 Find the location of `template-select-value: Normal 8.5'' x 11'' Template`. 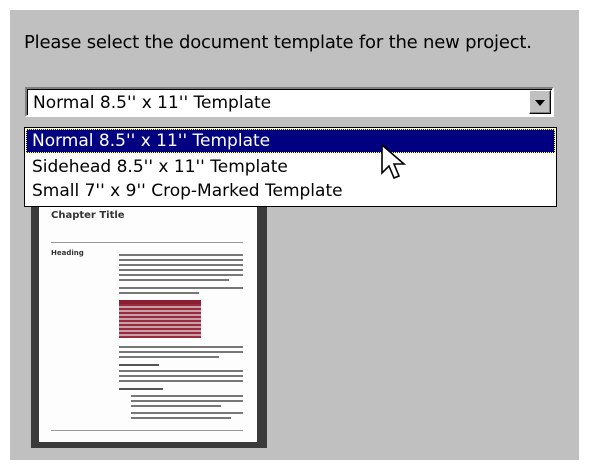

template-select-value: Normal 8.5'' x 11'' Template is located at coordinates (152, 103).